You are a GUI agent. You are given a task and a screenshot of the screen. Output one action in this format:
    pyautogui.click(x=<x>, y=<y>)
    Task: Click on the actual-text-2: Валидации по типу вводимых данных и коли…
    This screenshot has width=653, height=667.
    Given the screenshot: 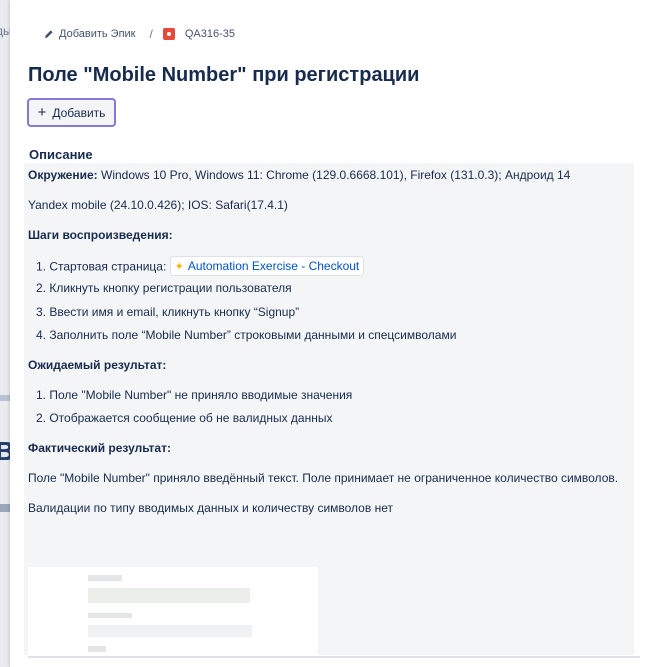 What is the action you would take?
    pyautogui.click(x=210, y=508)
    